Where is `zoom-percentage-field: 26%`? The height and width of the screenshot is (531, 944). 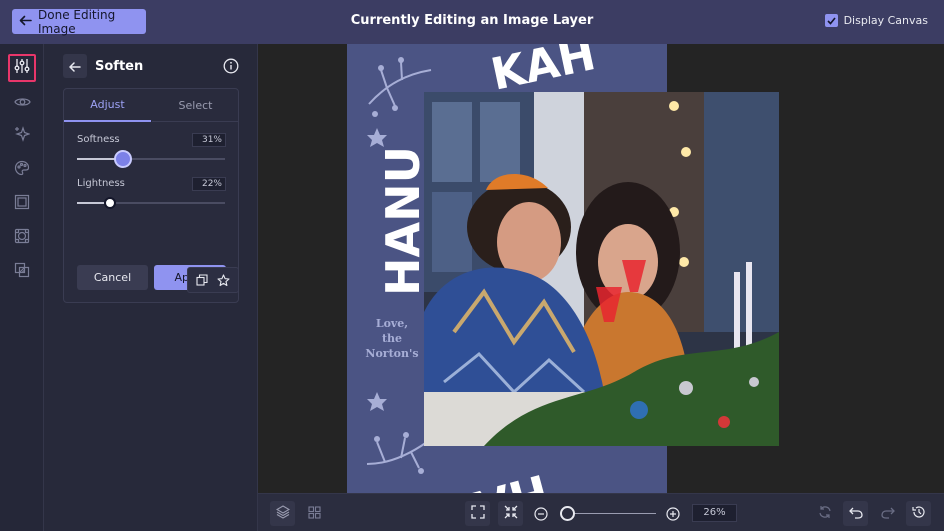
zoom-percentage-field: 26% is located at coordinates (714, 513).